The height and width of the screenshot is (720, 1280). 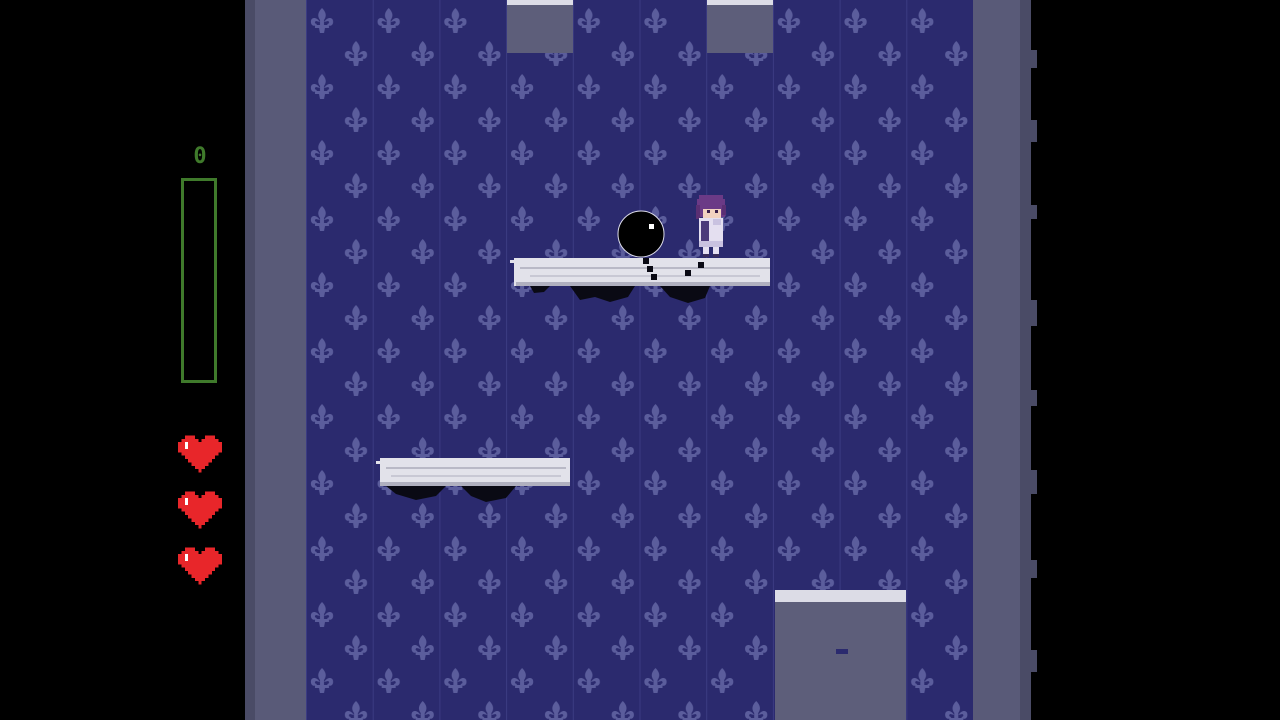 I want to click on left-wall-shade, so click(x=250, y=360).